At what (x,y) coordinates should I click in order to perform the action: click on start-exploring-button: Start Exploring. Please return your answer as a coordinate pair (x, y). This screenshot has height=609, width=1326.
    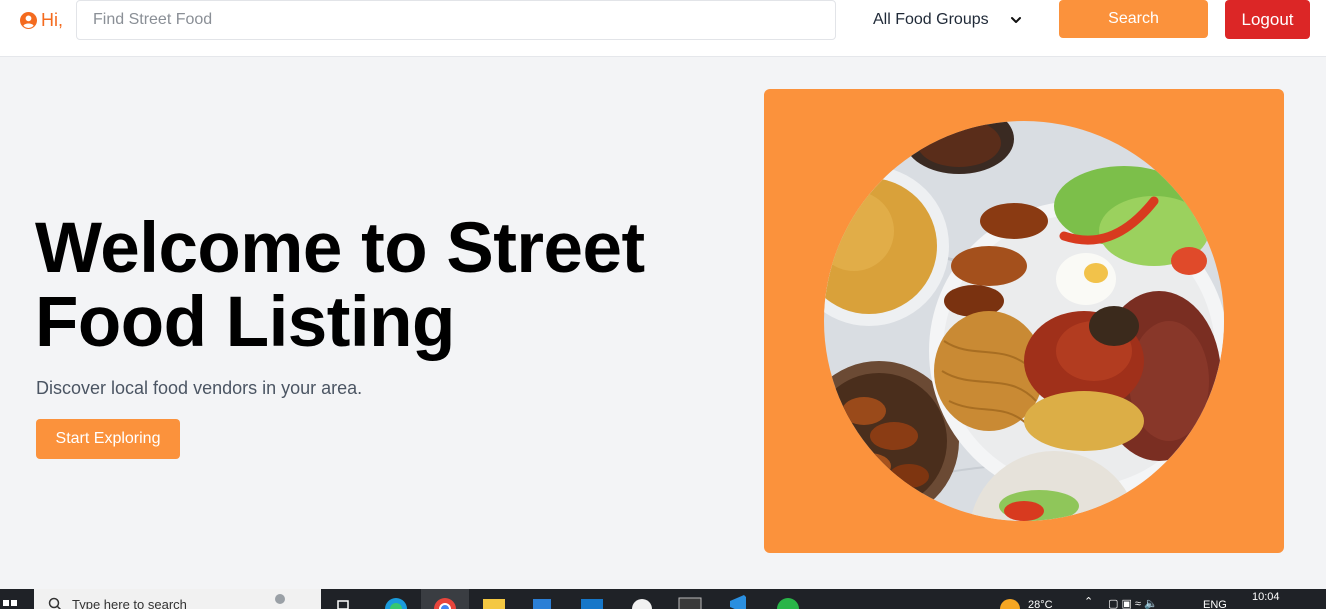
    Looking at the image, I should click on (108, 439).